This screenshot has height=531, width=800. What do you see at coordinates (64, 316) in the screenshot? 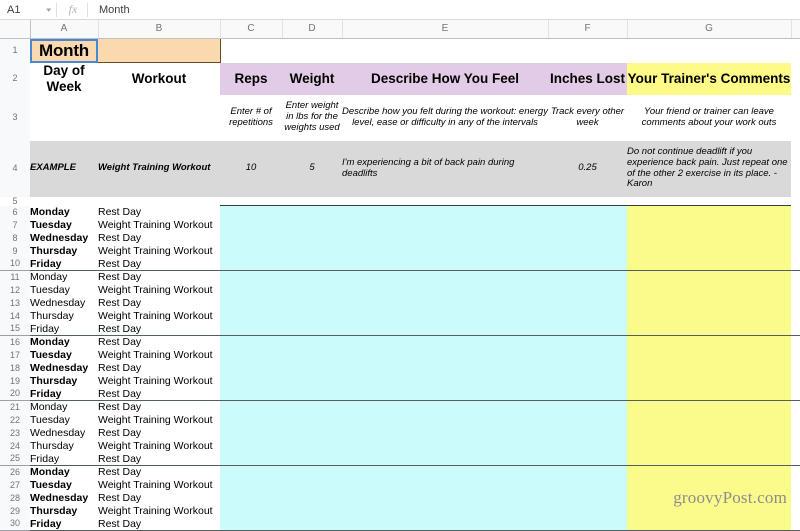
I see `cell-day-of-week: Thursday` at bounding box center [64, 316].